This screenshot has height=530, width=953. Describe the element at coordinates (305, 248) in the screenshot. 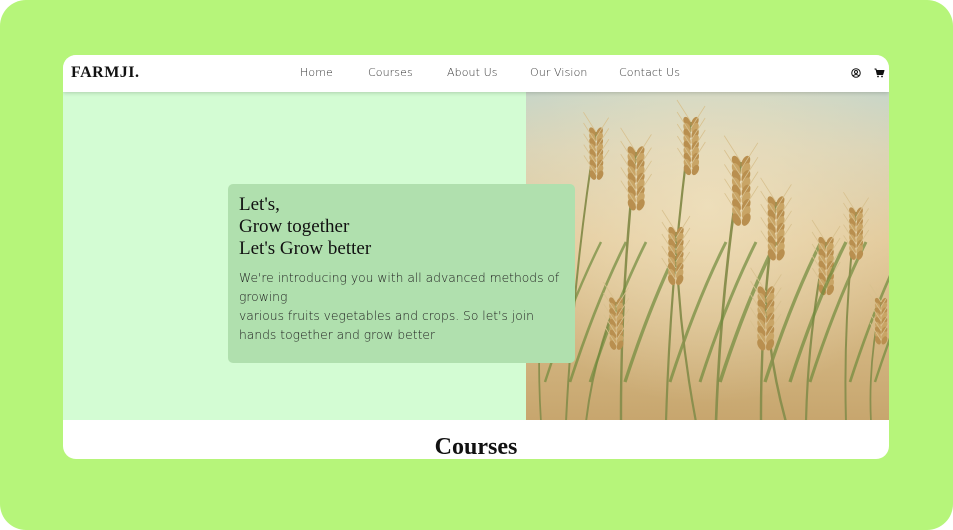

I see `hero-title-line: Let's Grow better` at that location.